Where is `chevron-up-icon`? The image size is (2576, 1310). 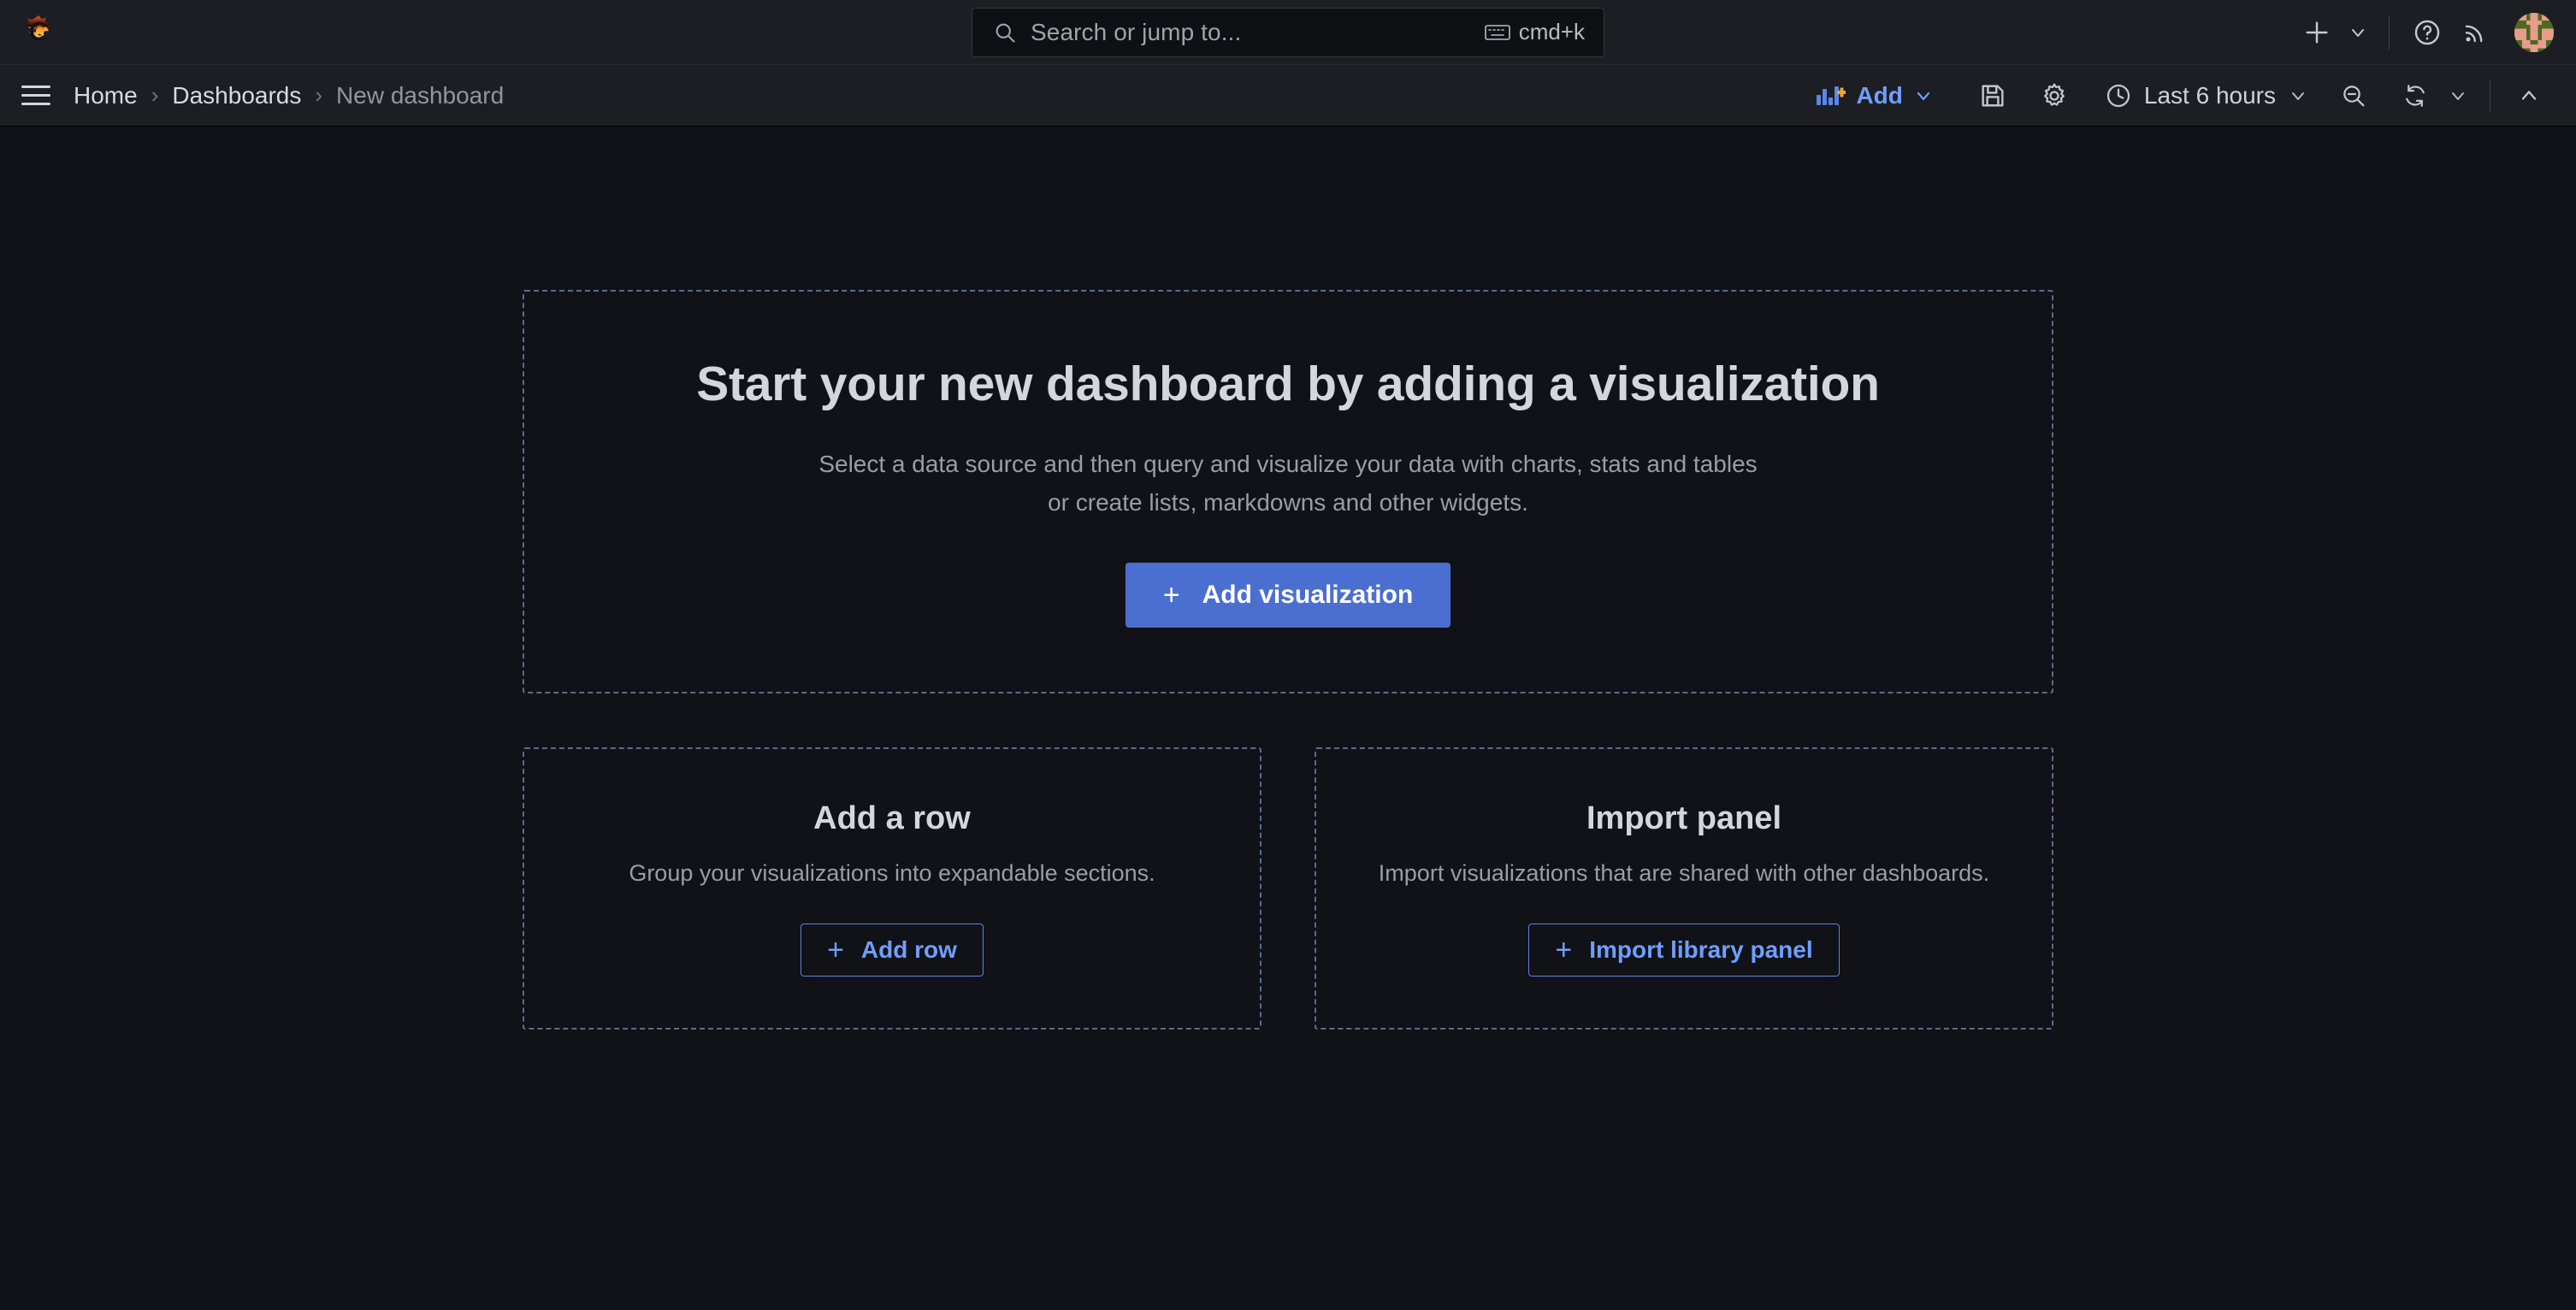
chevron-up-icon is located at coordinates (2529, 95).